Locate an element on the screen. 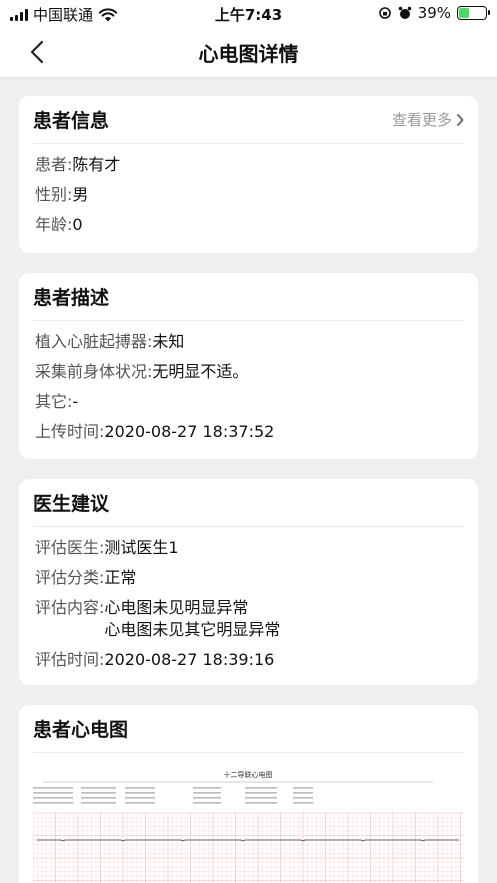 Image resolution: width=497 pixels, height=883 pixels. patient-description-title: 患者描述 is located at coordinates (71, 298).